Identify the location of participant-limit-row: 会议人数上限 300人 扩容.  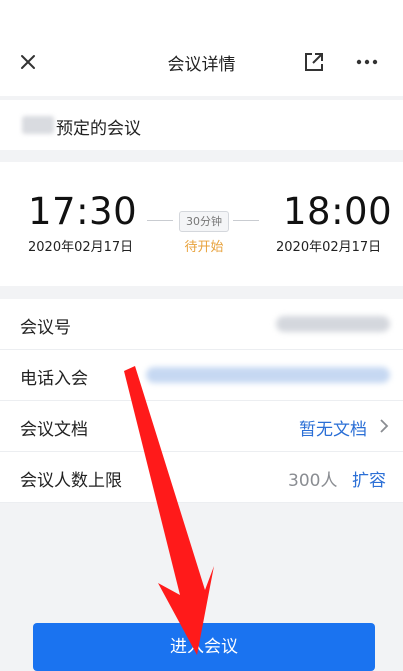
(201, 477).